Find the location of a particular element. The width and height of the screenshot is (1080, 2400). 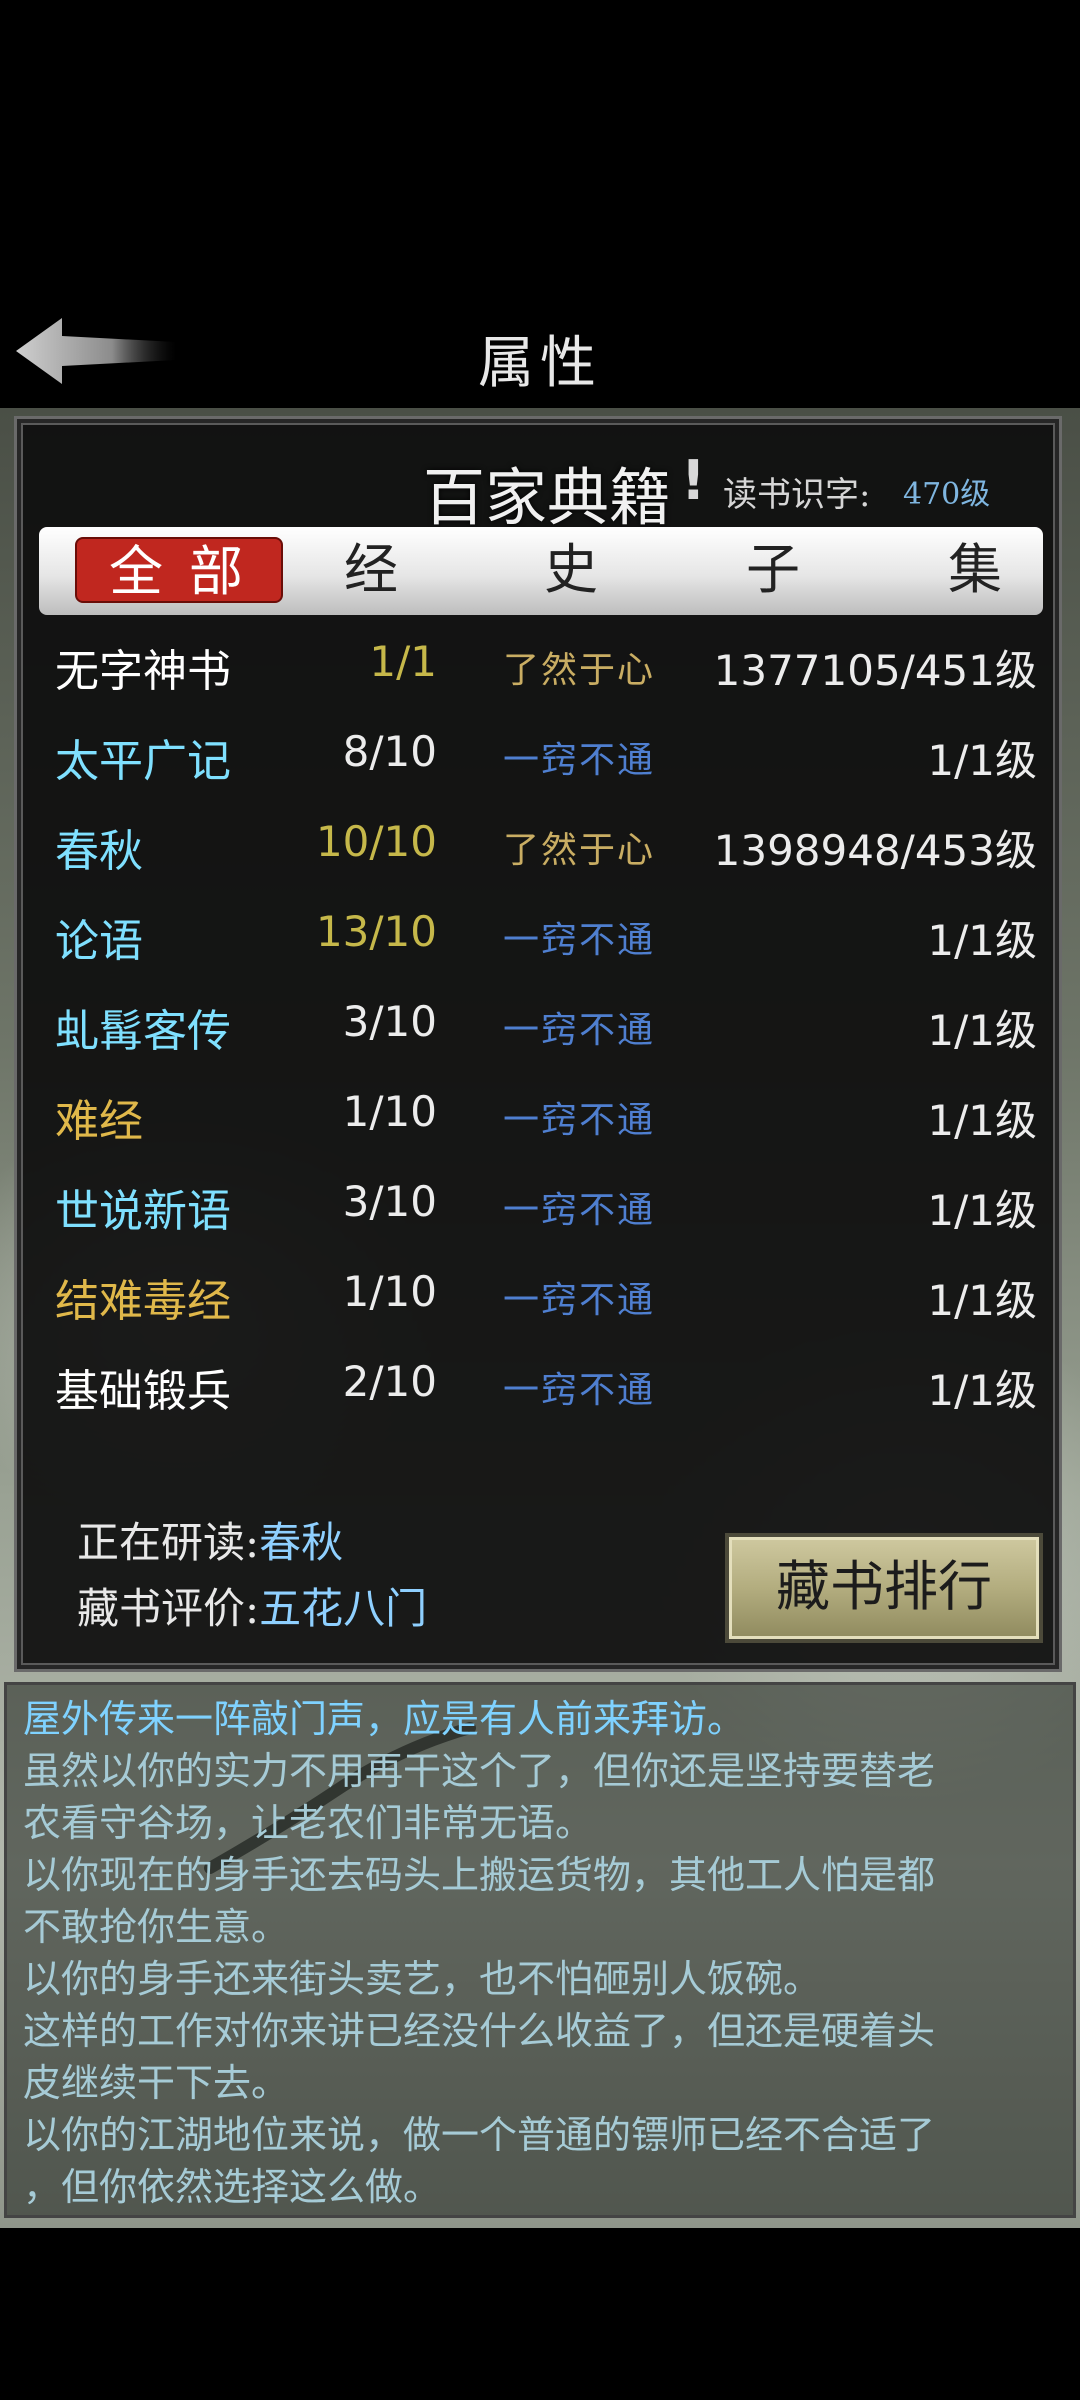

collection-rating-label: 藏书评价: is located at coordinates (168, 1608).